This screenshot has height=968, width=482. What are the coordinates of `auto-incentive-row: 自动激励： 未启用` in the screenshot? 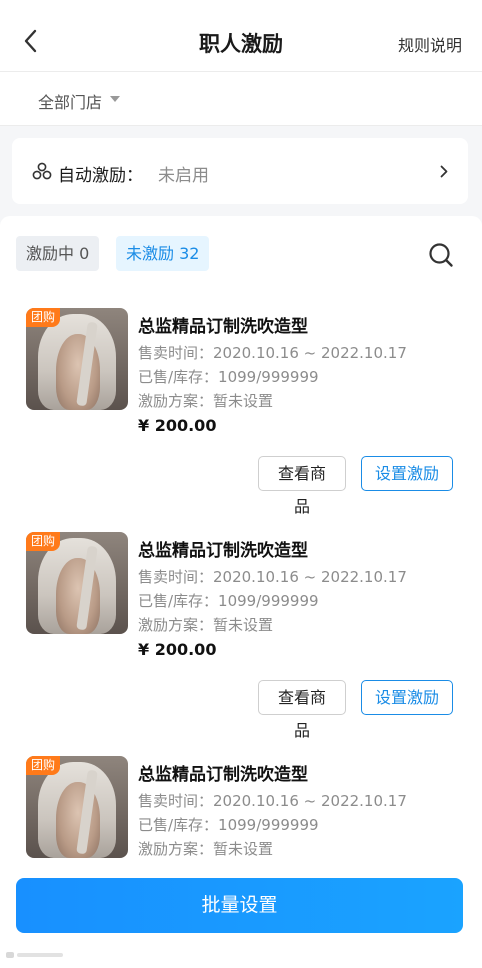 It's located at (240, 171).